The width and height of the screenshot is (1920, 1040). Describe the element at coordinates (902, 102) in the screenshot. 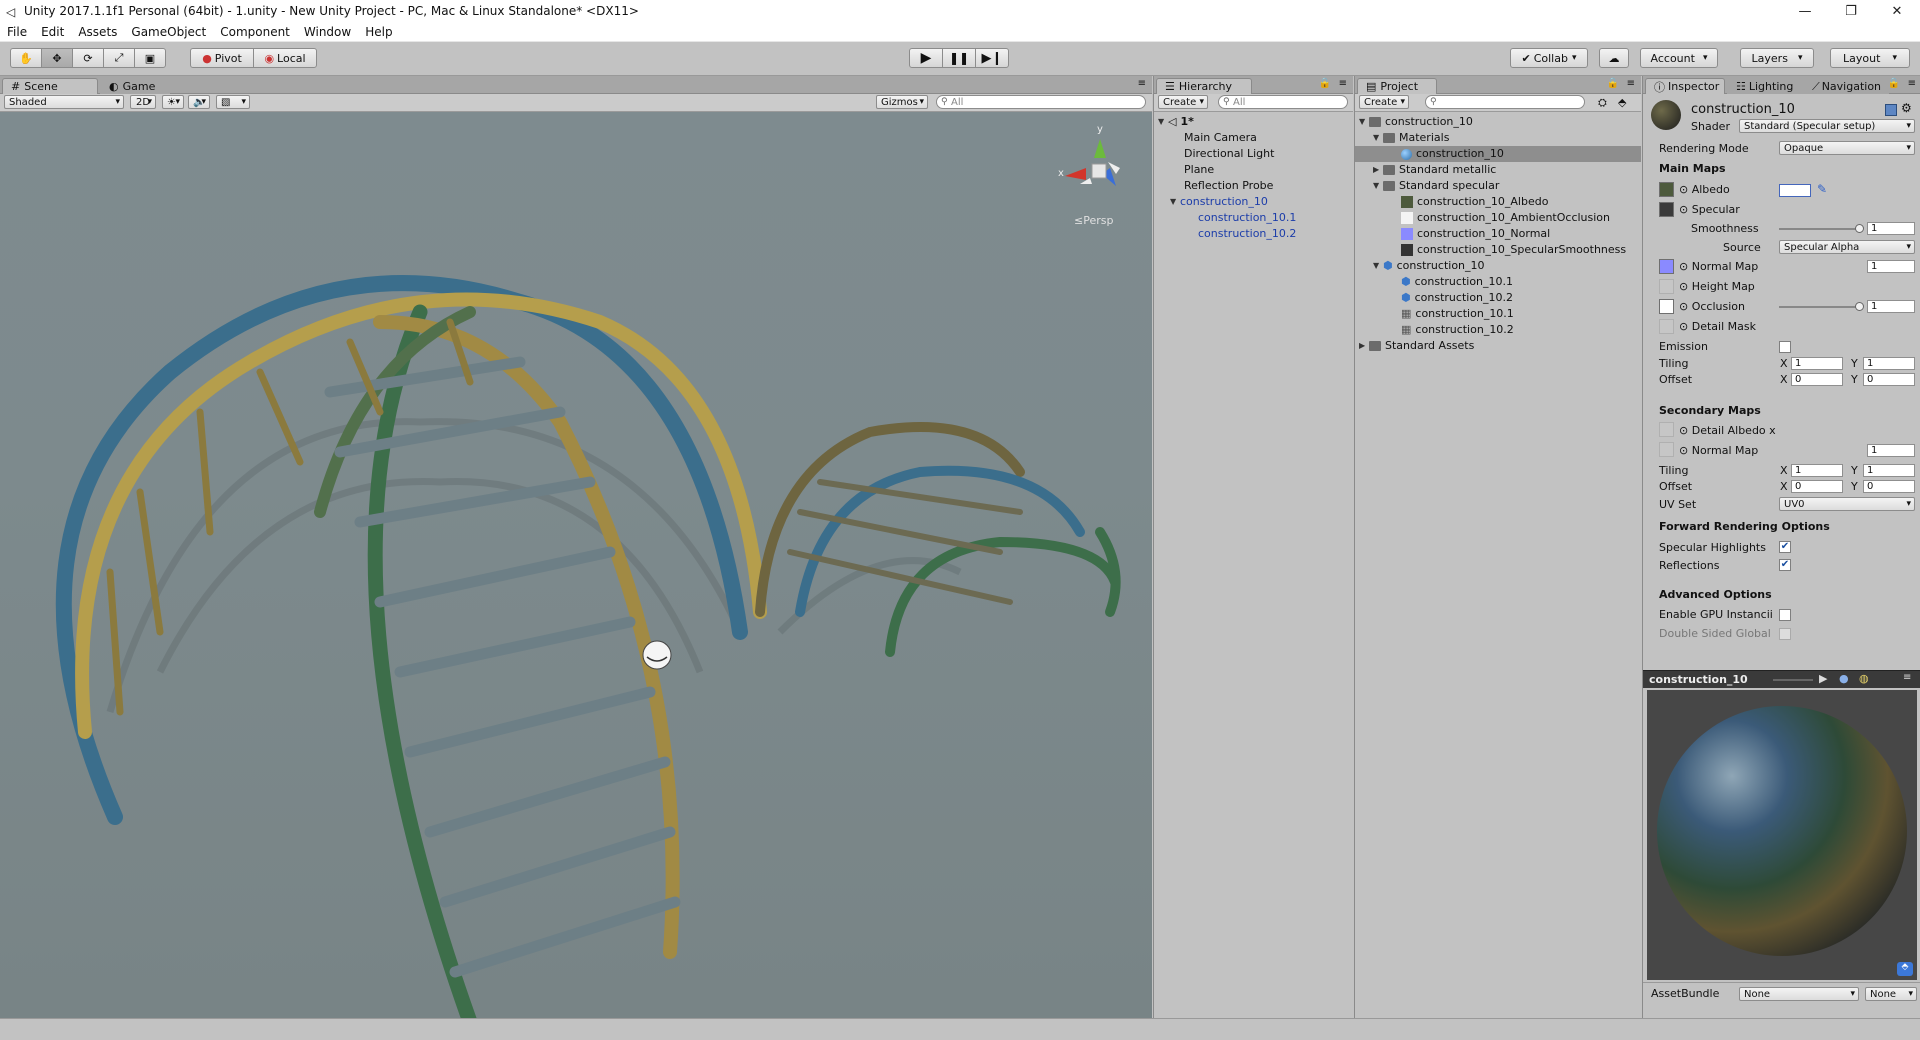

I see `gizmos-dropdown: Gizmos` at that location.